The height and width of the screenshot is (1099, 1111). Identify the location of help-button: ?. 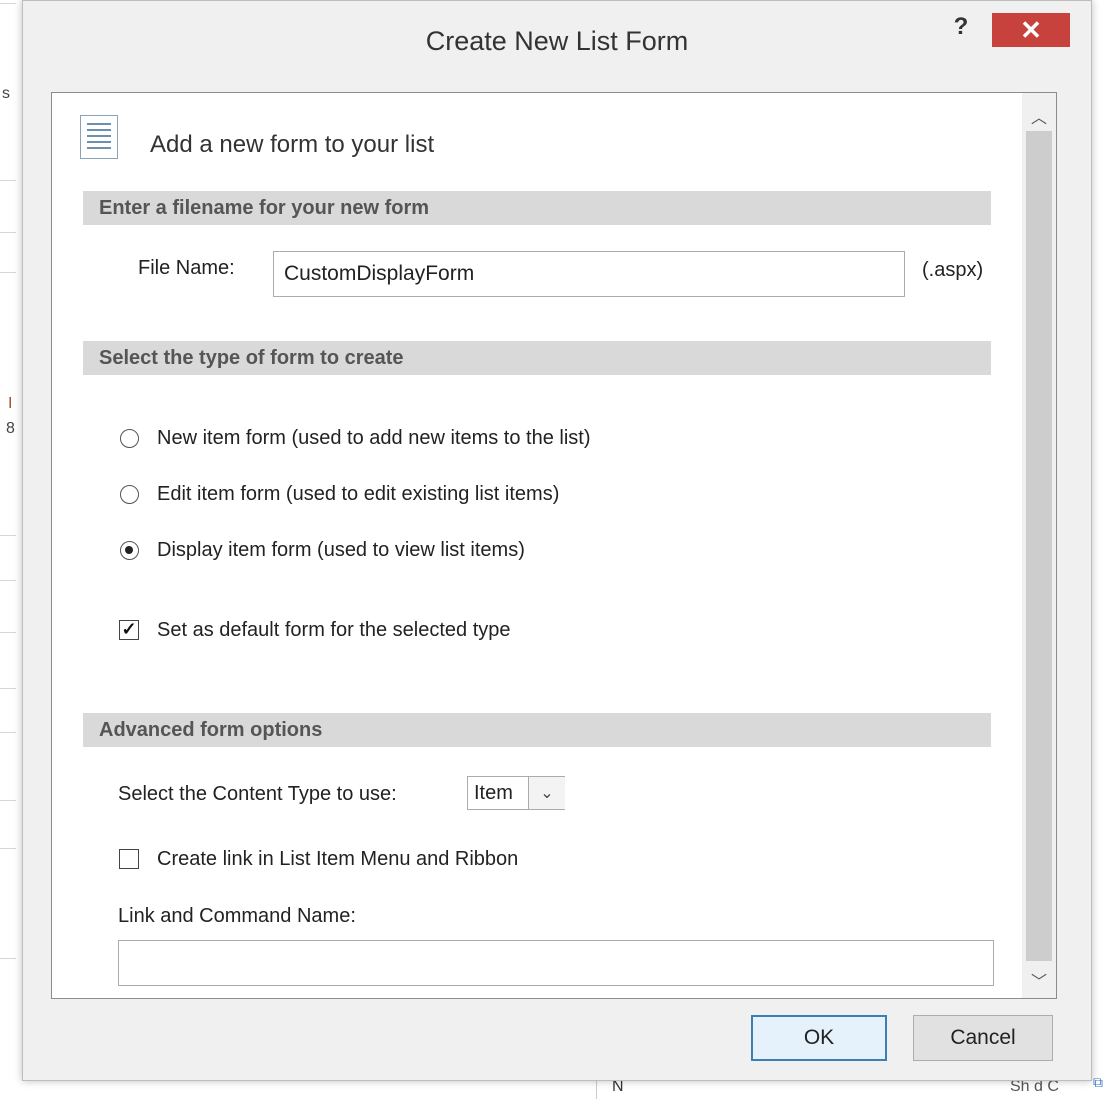
(961, 28).